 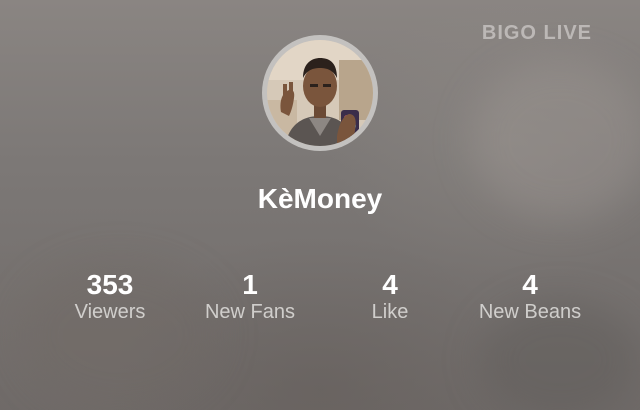 What do you see at coordinates (250, 284) in the screenshot?
I see `stat-value: 1` at bounding box center [250, 284].